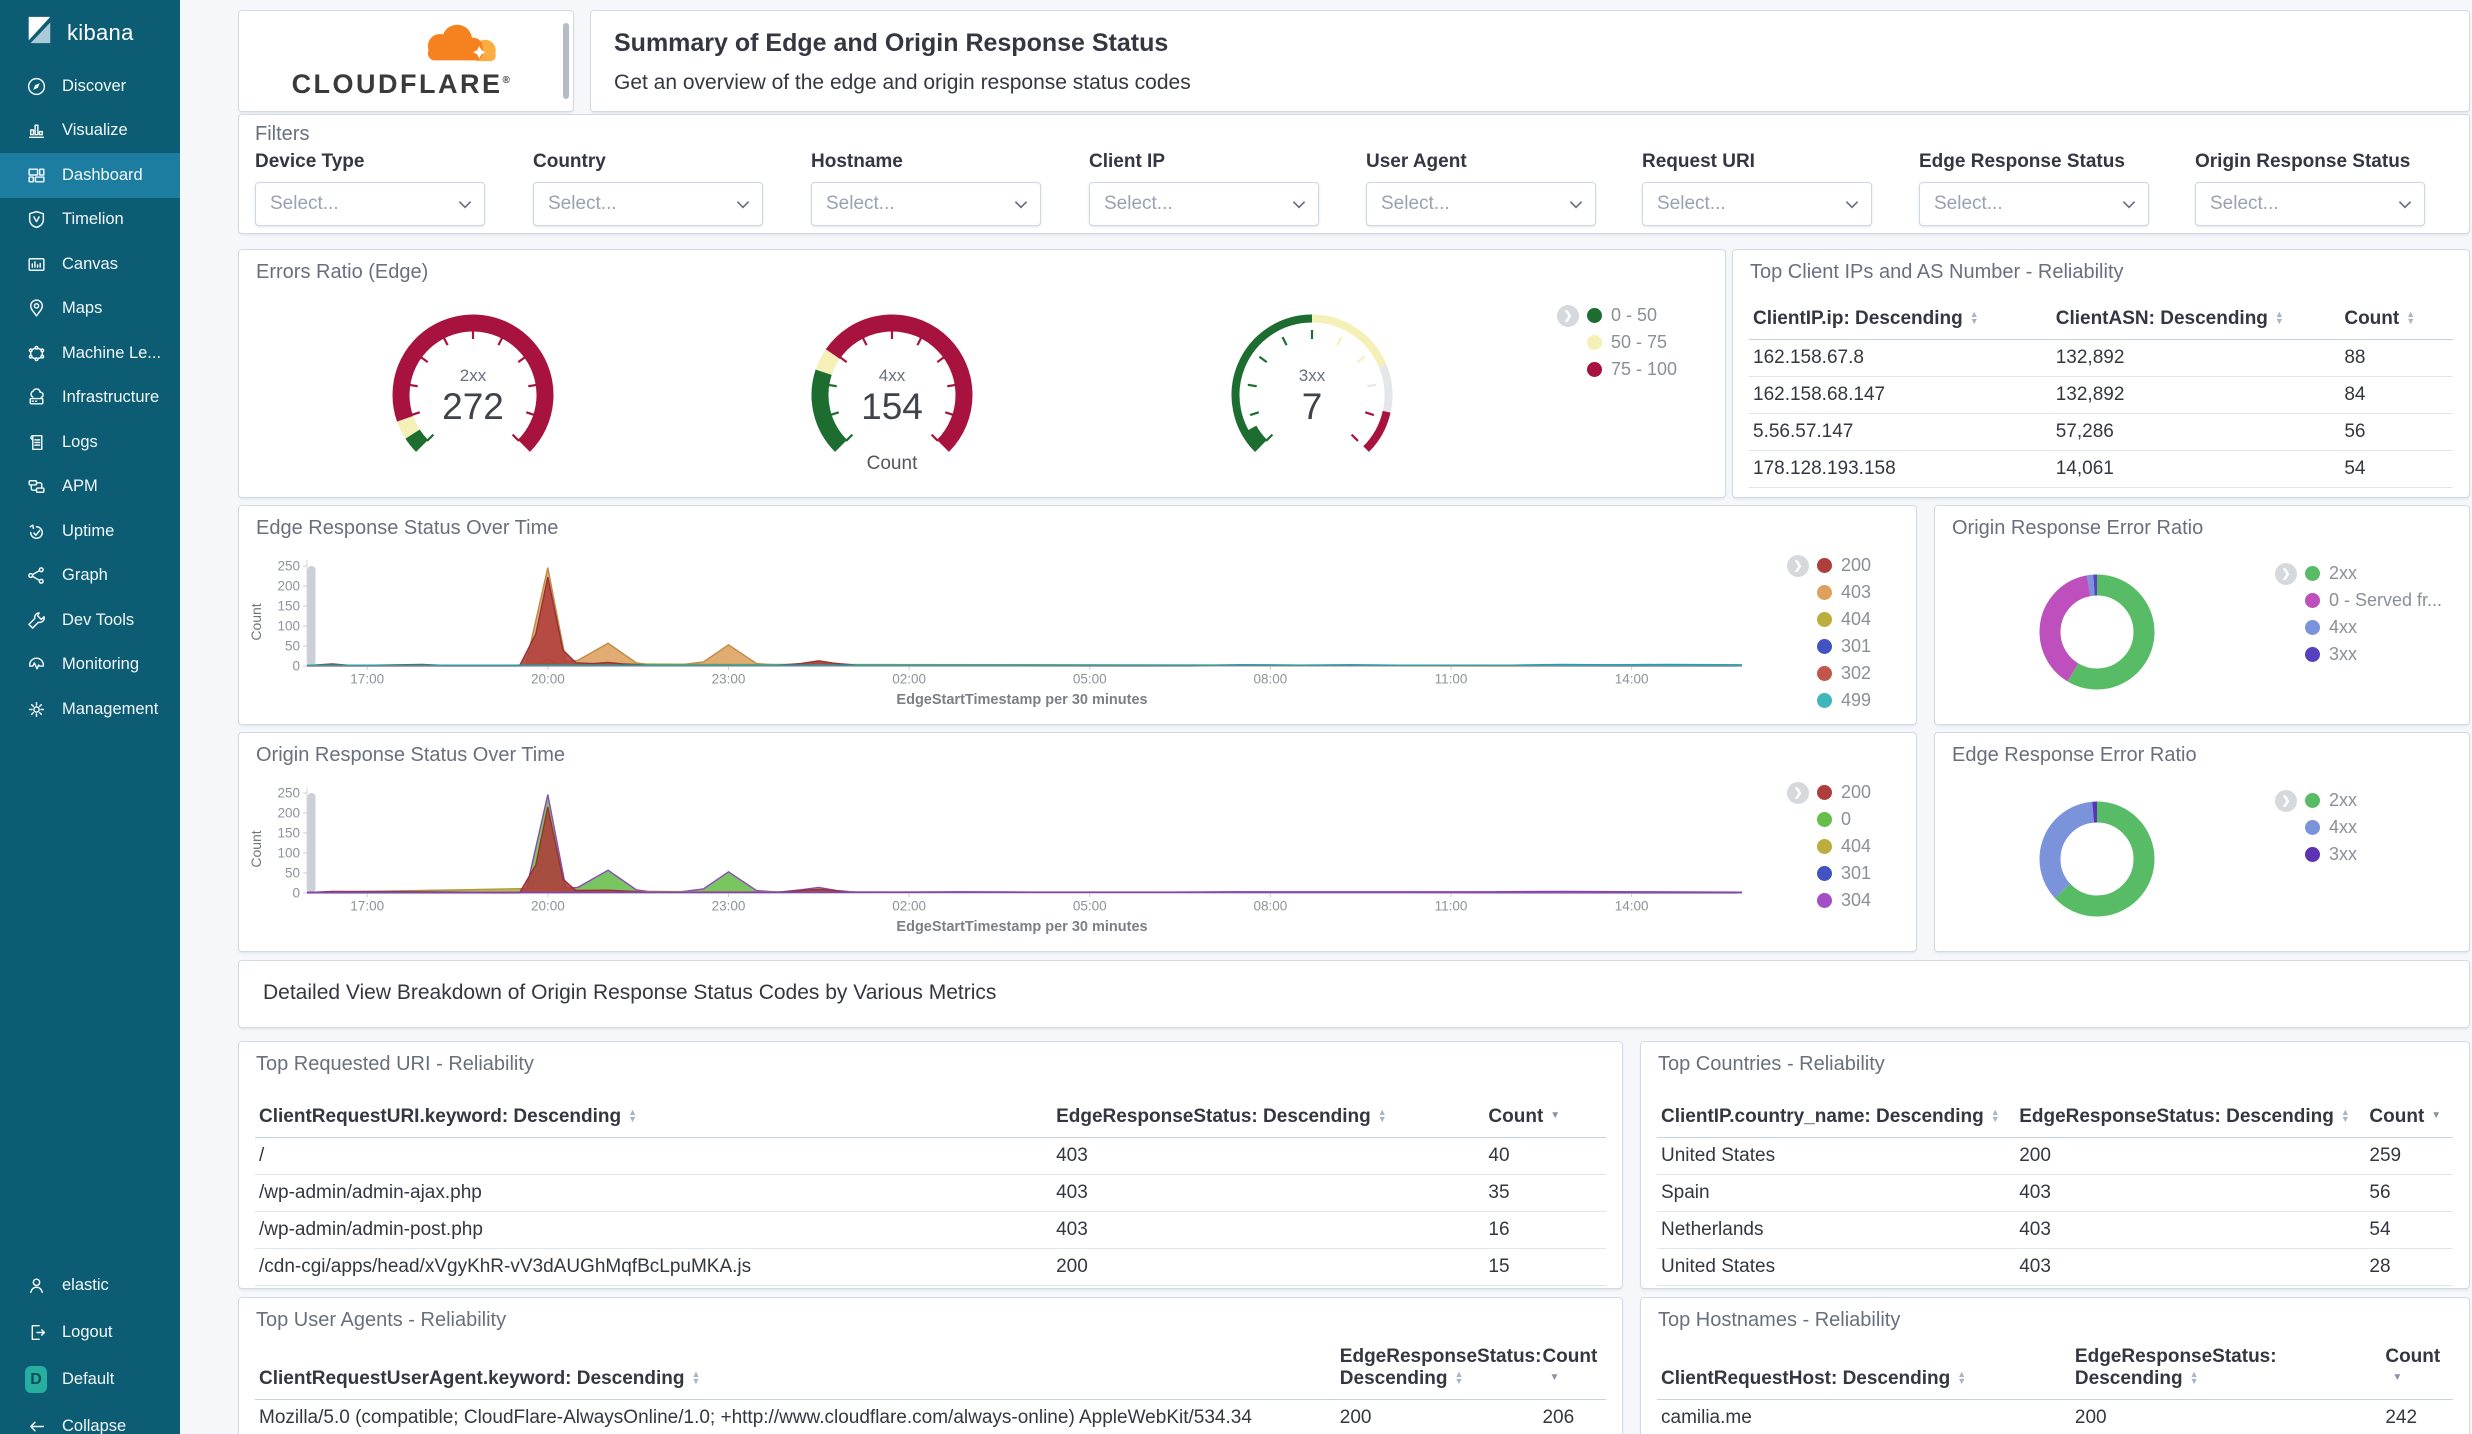 The image size is (2472, 1434). I want to click on legend-item-499: ❯499, so click(1829, 700).